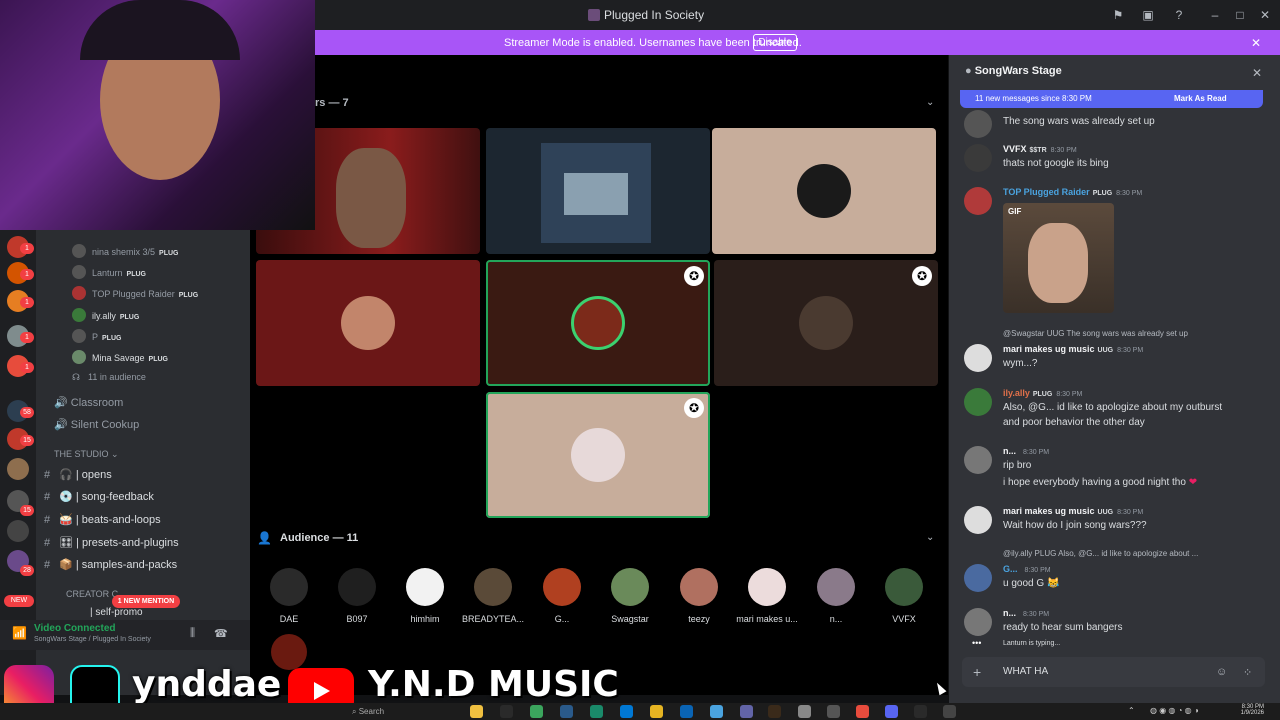  Describe the element at coordinates (1257, 73) in the screenshot. I see `close-chat-icon: ✕` at that location.